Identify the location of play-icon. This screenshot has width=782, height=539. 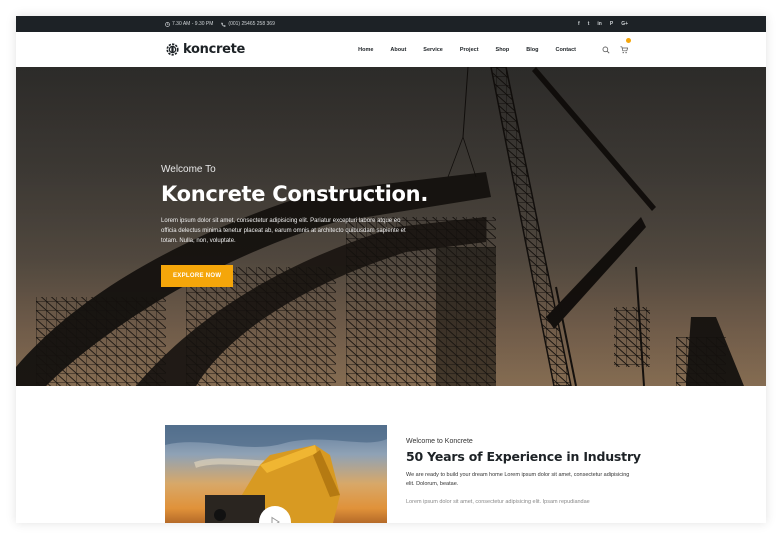
(275, 519).